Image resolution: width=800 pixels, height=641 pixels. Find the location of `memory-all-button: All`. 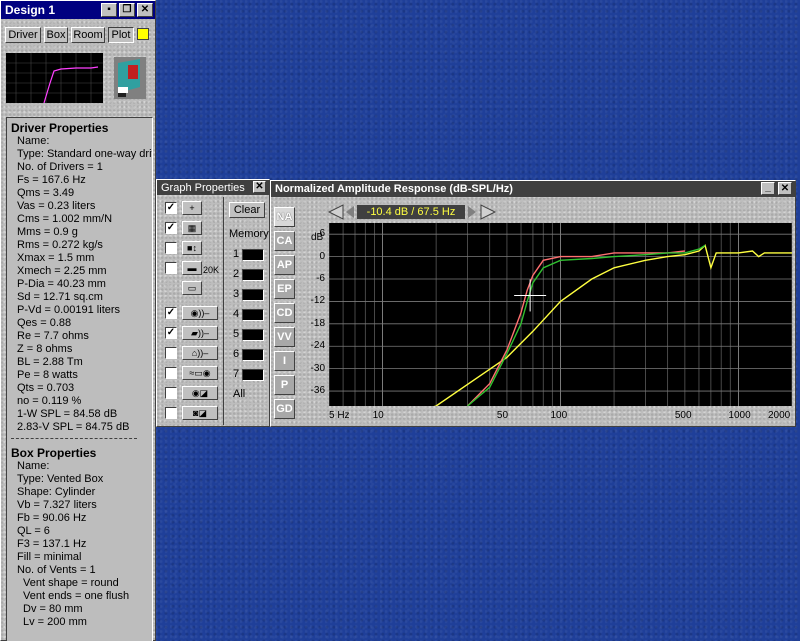

memory-all-button: All is located at coordinates (239, 394).